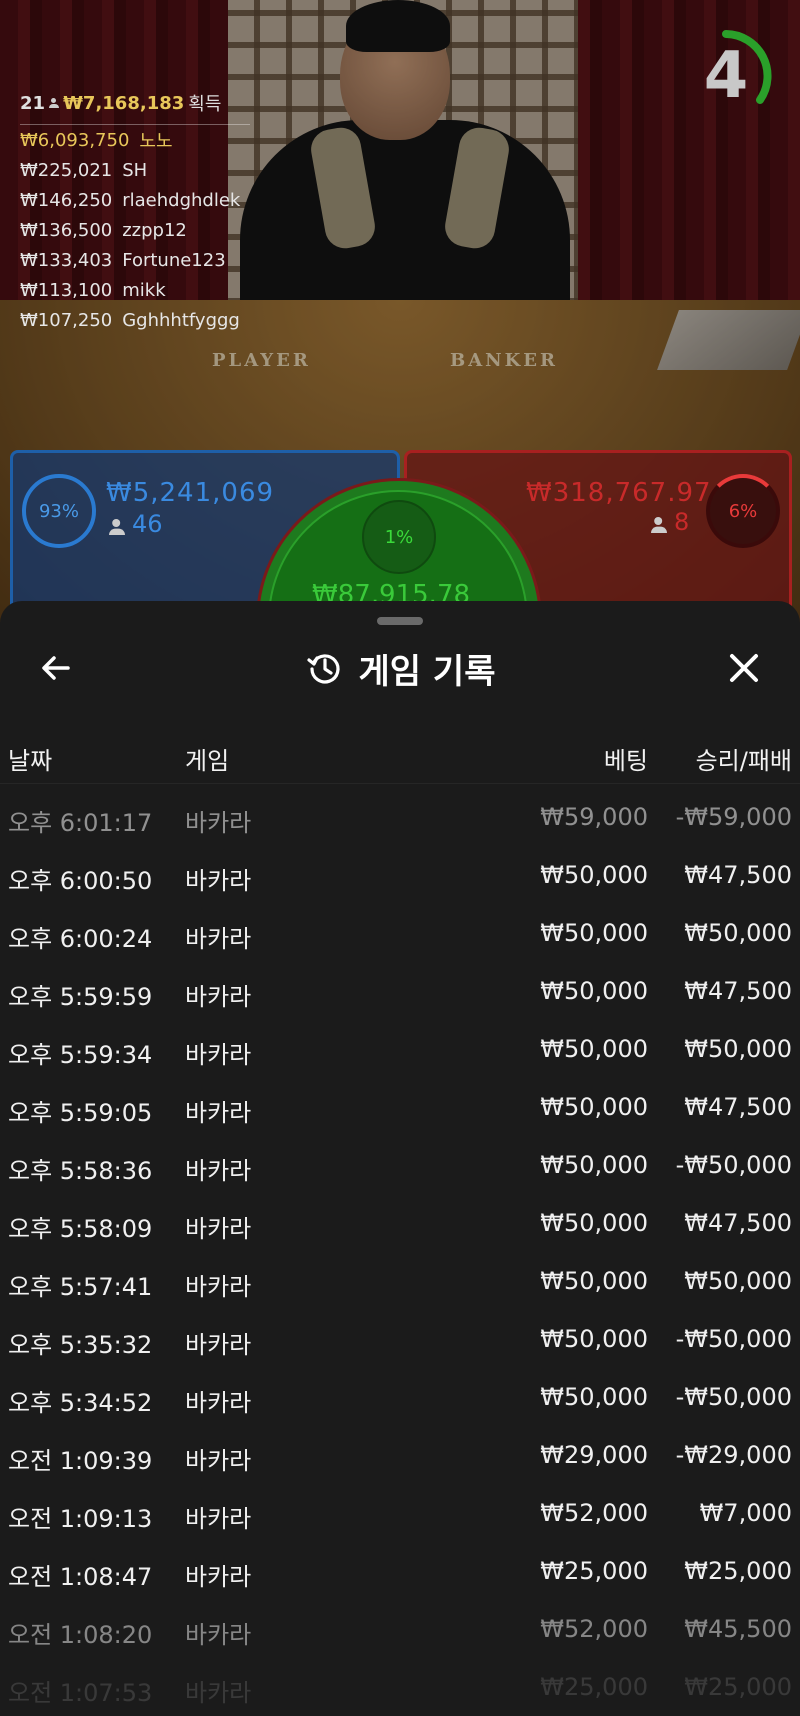 This screenshot has height=1716, width=800. What do you see at coordinates (400, 1396) in the screenshot?
I see `history-row: 오후 5:34:52 바카라 ₩50,000 -₩50,000` at bounding box center [400, 1396].